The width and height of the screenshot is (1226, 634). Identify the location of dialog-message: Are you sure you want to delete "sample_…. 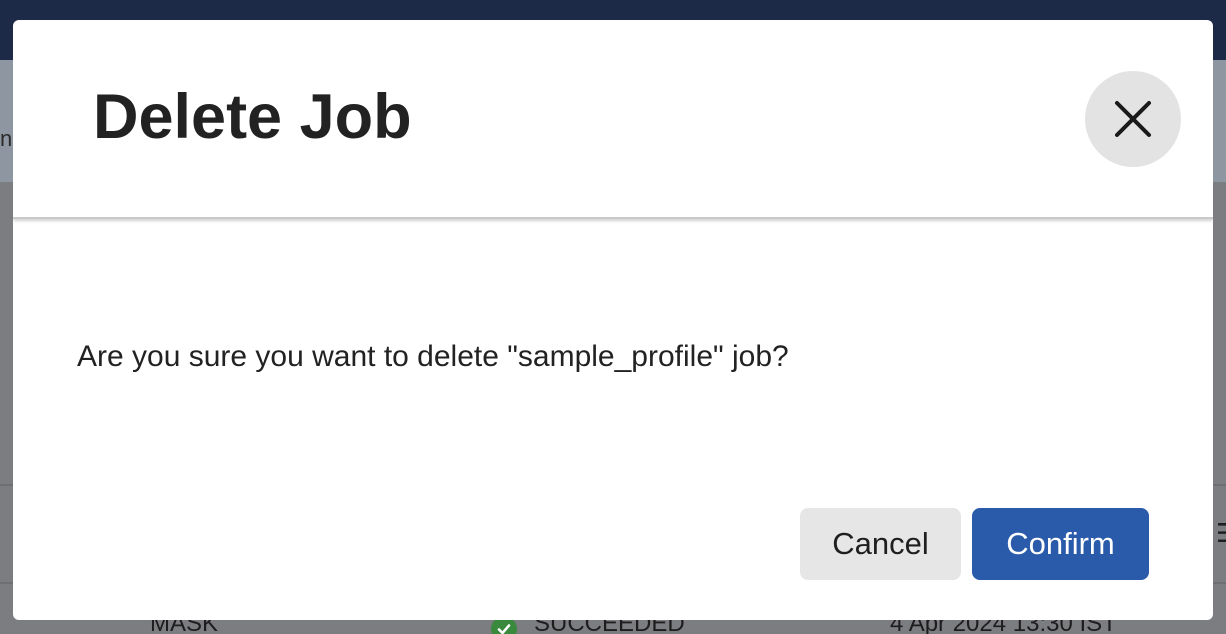
(433, 356).